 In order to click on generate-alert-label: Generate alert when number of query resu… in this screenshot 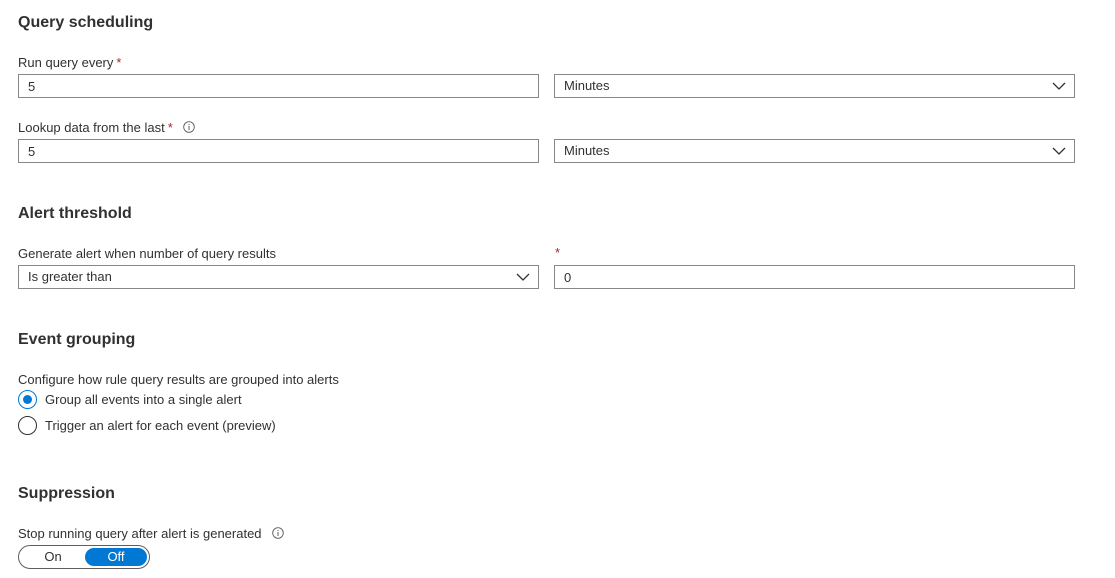, I will do `click(147, 253)`.